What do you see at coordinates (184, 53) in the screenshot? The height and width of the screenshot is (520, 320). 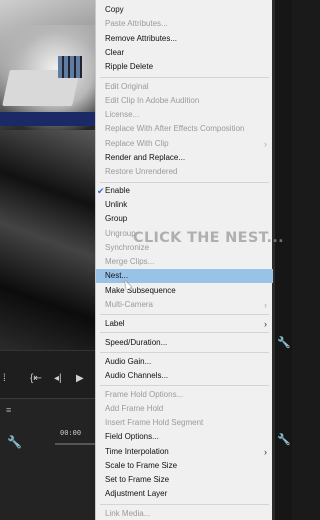 I see `menu-item-clear: Clear` at bounding box center [184, 53].